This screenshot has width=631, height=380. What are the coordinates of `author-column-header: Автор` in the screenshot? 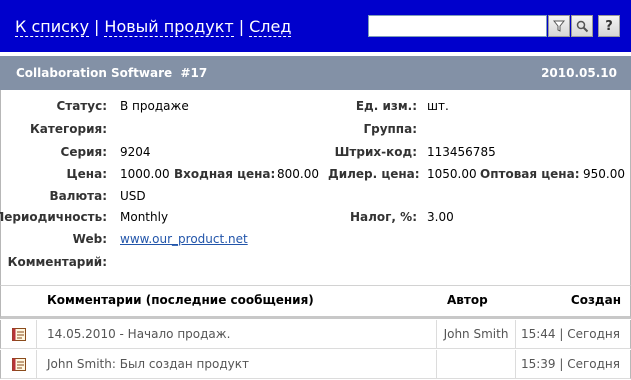 It's located at (467, 300).